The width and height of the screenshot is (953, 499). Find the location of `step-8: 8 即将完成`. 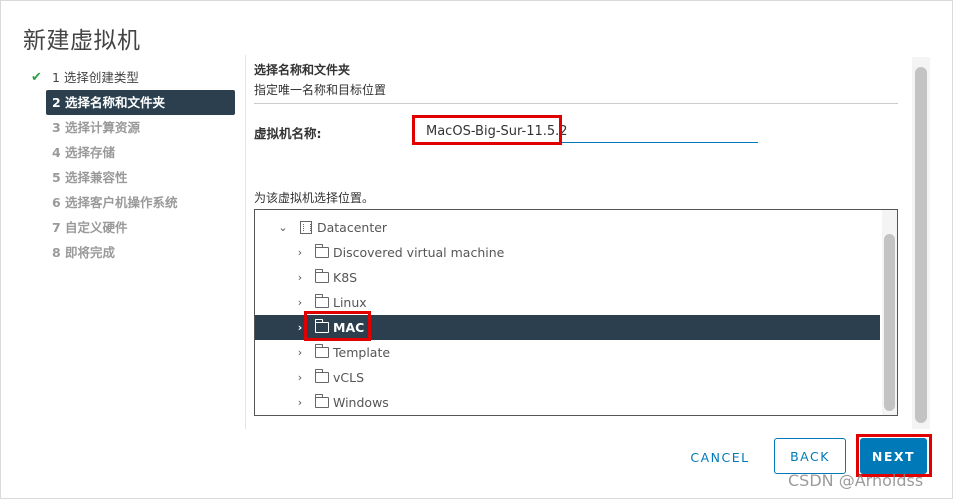

step-8: 8 即将完成 is located at coordinates (134, 252).